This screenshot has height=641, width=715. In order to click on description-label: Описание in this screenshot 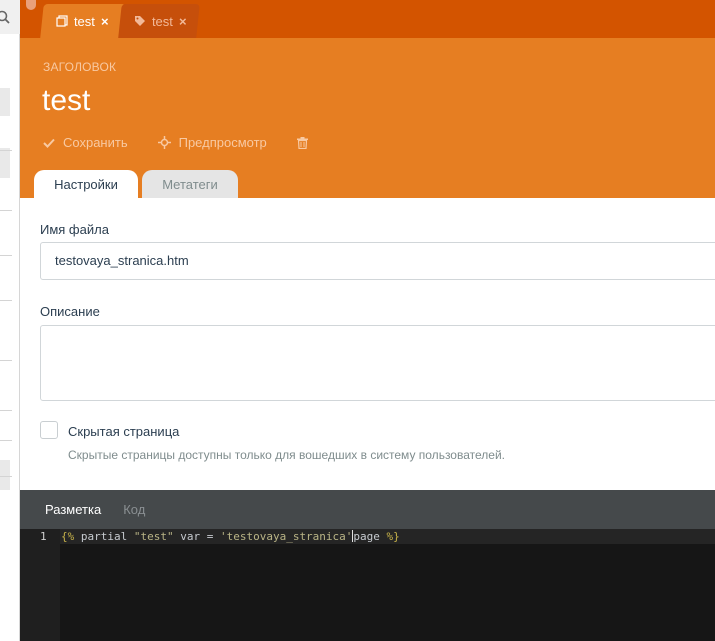, I will do `click(70, 311)`.